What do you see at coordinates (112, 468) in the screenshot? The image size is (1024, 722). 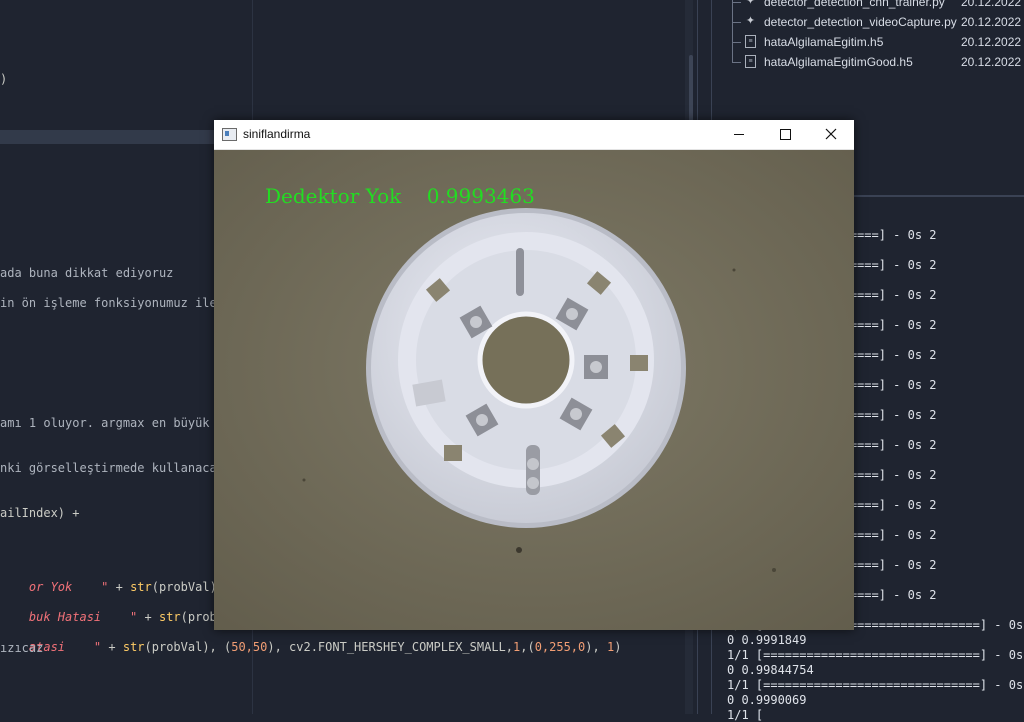 I see `code-comment-line: nki görselleştirmede kullanacağ` at bounding box center [112, 468].